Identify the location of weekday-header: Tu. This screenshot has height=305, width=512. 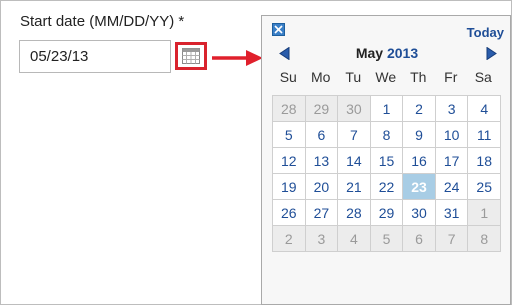
(353, 77).